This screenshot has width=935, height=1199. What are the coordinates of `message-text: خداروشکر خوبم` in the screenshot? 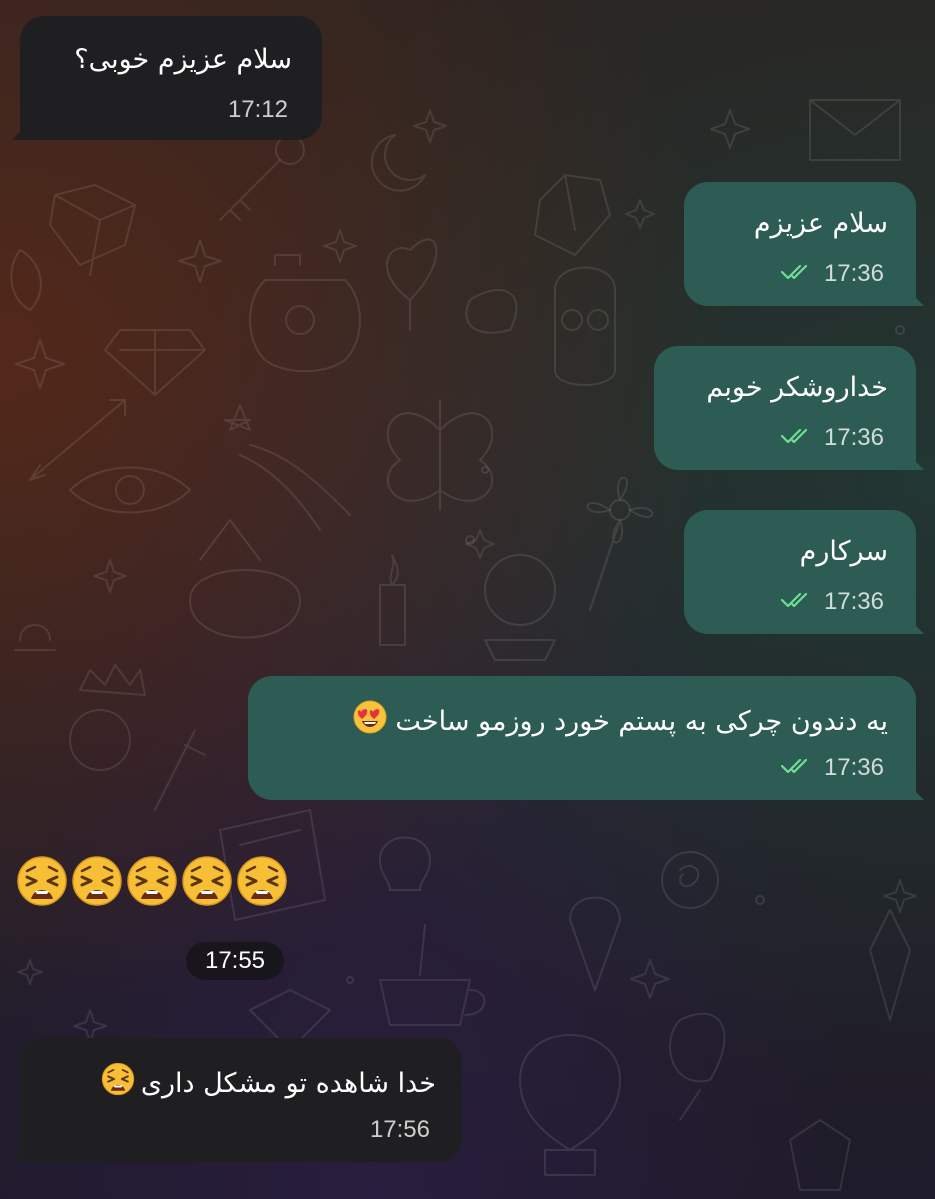 It's located at (797, 387).